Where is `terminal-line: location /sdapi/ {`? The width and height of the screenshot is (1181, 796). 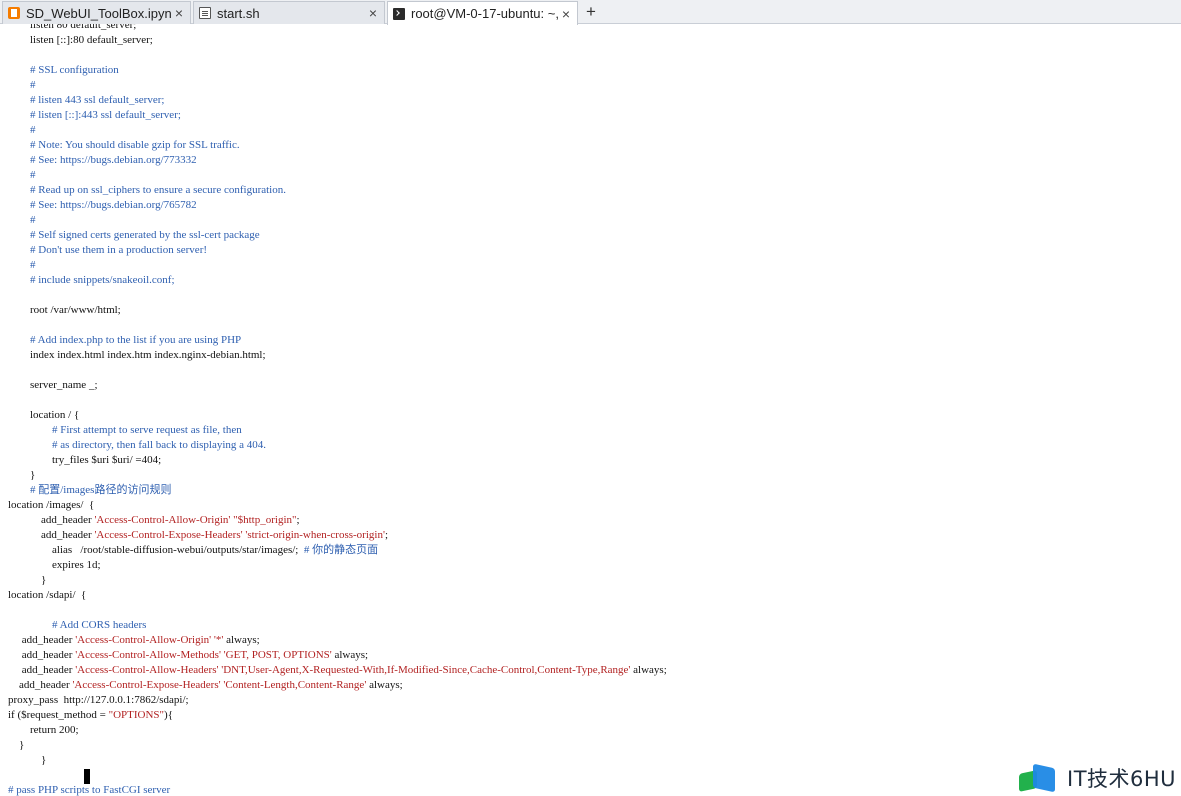 terminal-line: location /sdapi/ { is located at coordinates (47, 595).